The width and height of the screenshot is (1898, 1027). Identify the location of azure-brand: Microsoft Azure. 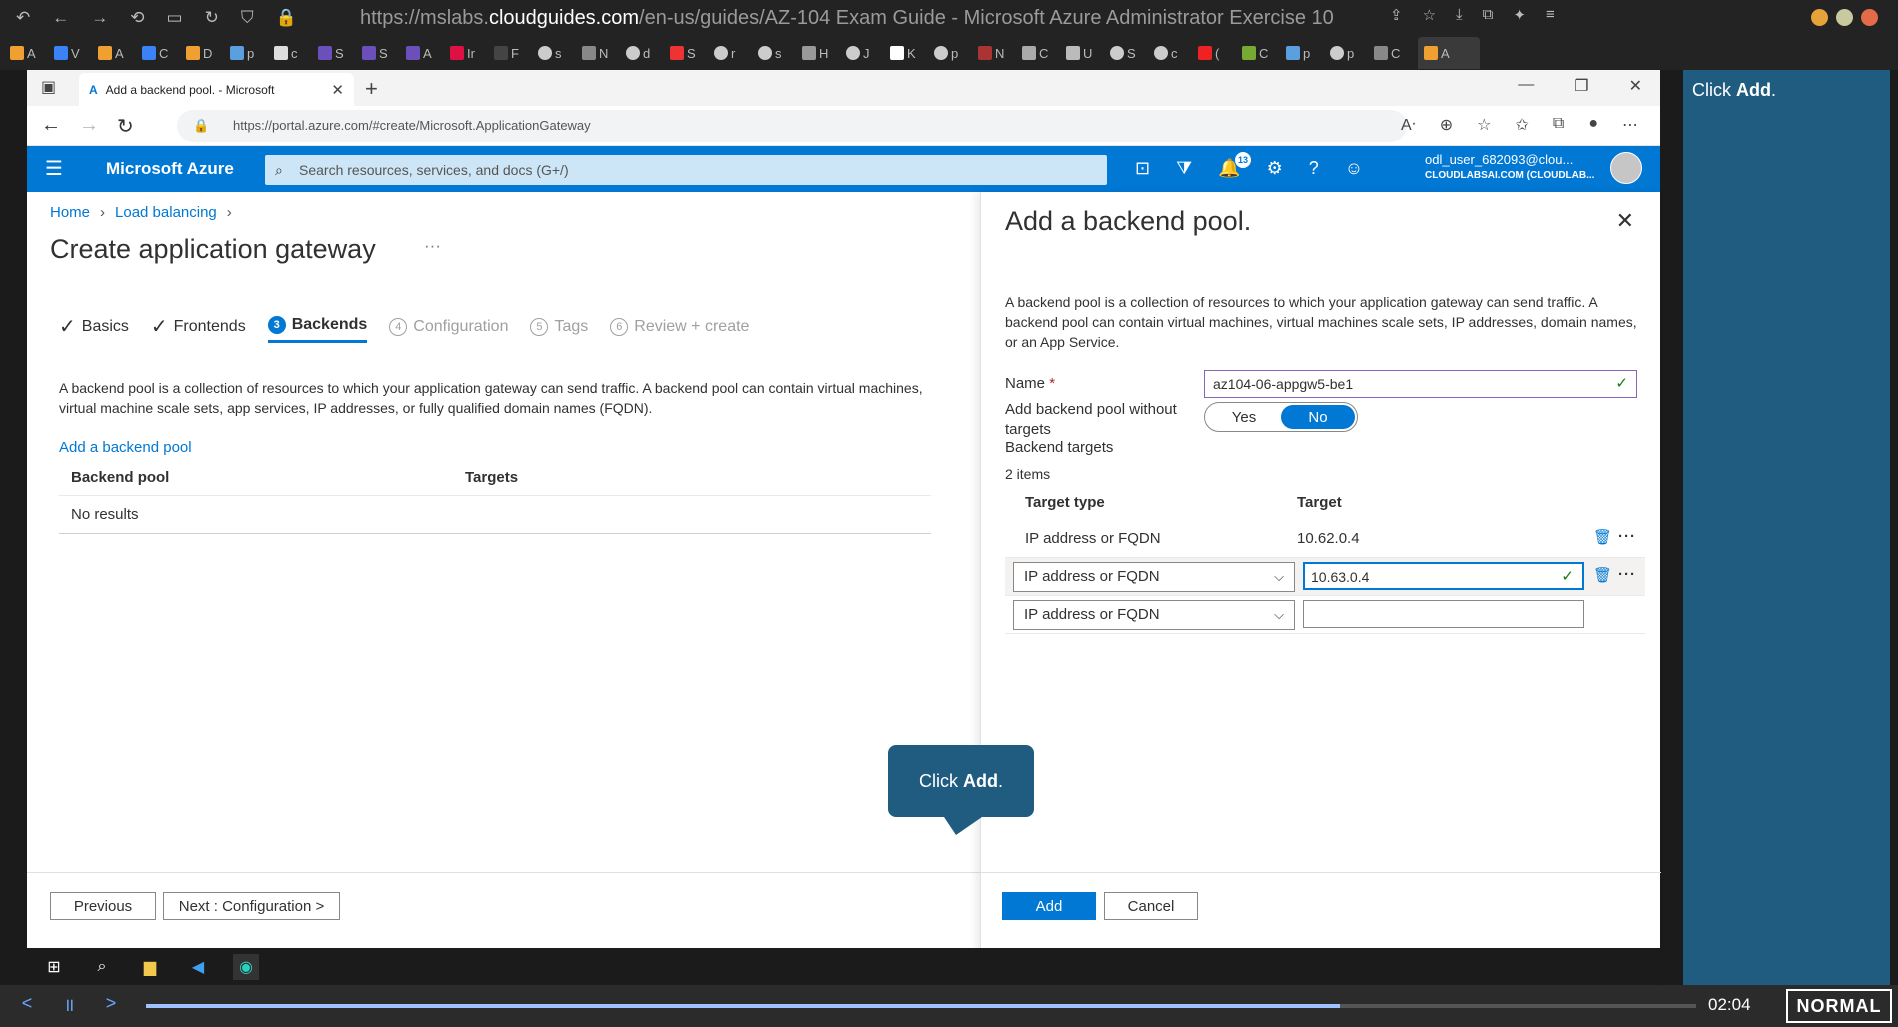
(170, 169).